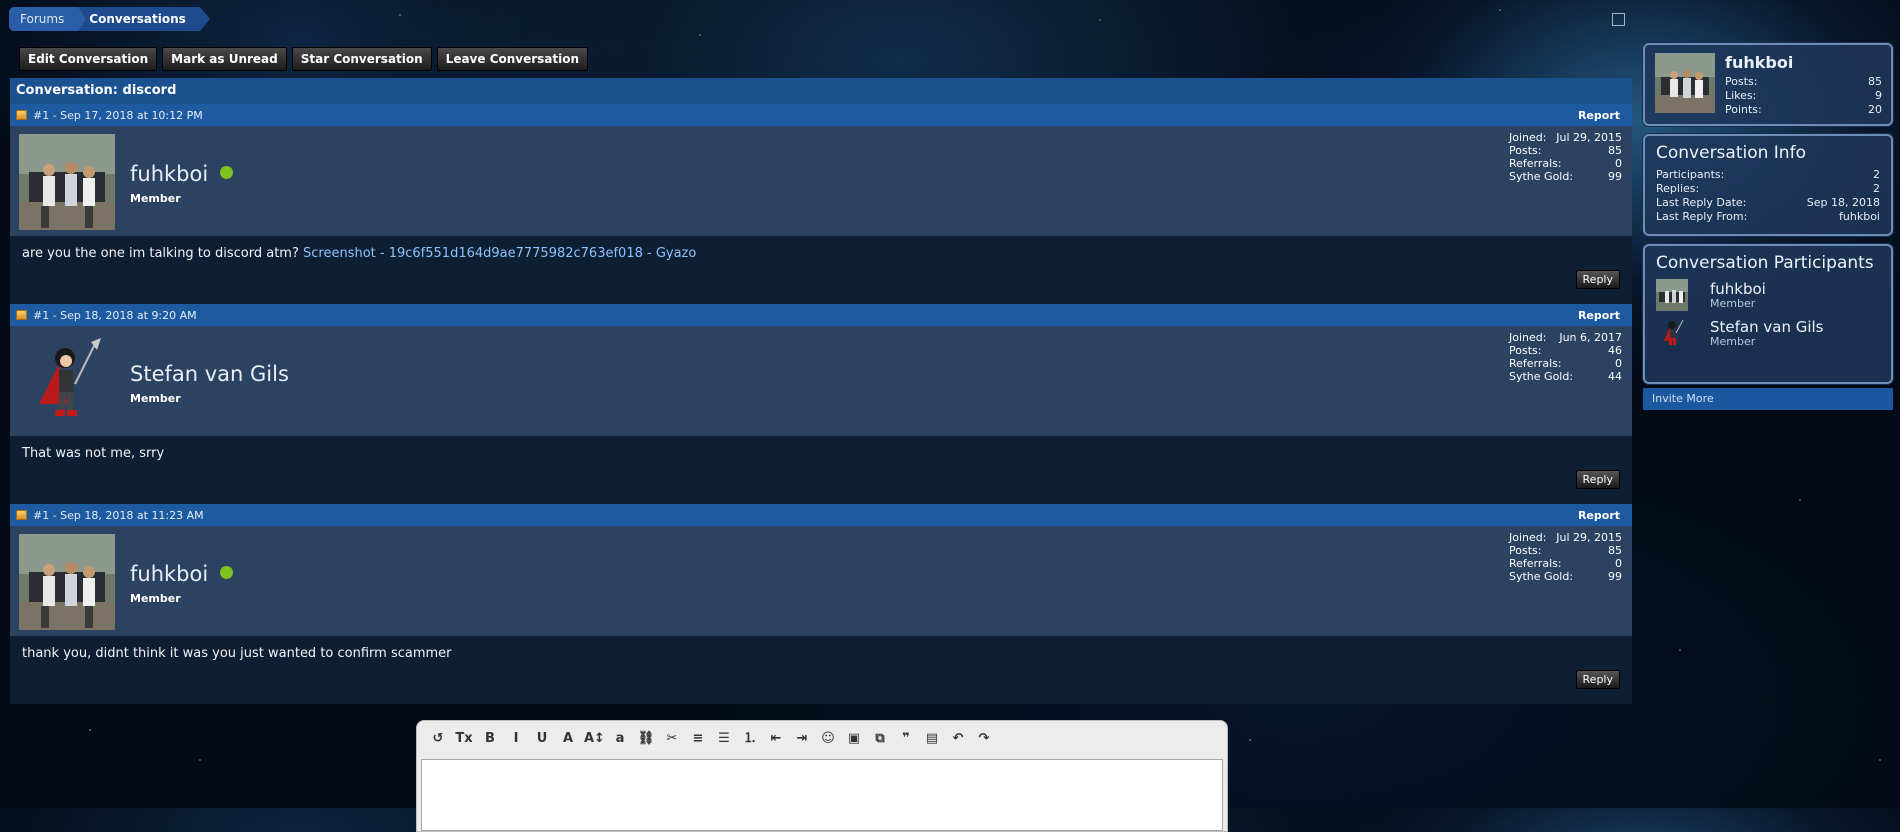  Describe the element at coordinates (512, 59) in the screenshot. I see `leave-conversation-button: Leave Conversation` at that location.